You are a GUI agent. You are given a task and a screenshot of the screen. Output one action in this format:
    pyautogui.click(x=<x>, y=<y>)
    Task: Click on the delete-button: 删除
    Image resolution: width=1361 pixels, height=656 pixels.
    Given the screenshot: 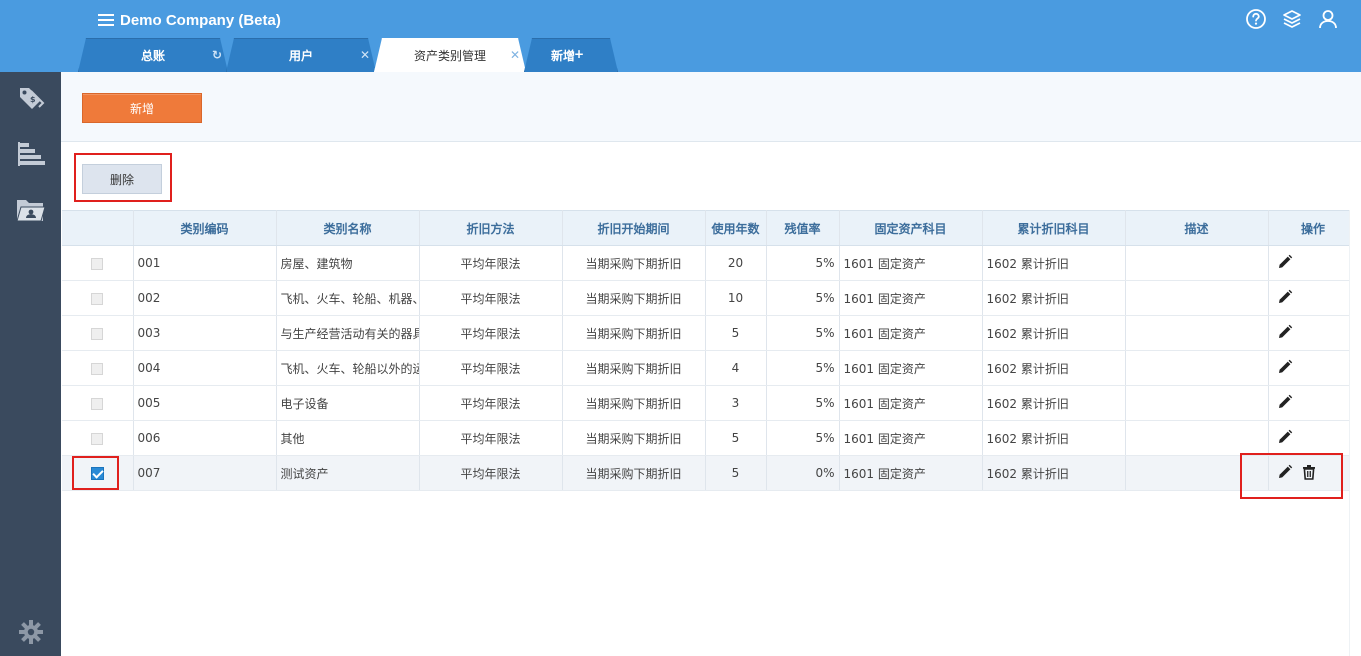 What is the action you would take?
    pyautogui.click(x=122, y=179)
    